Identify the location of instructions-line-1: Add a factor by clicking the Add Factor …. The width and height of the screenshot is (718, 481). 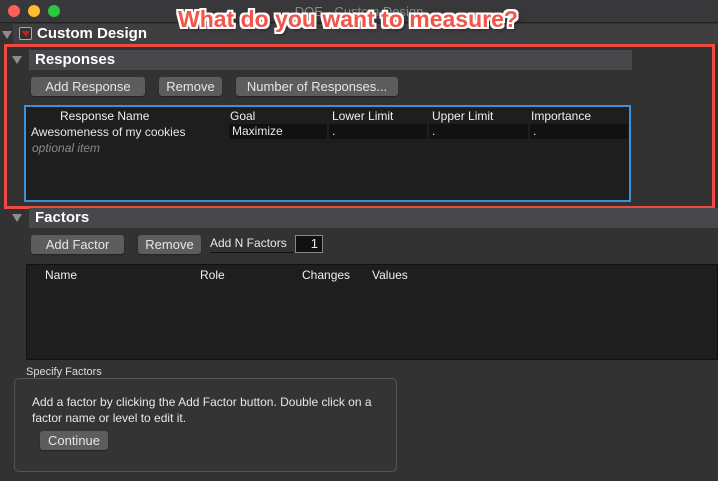
(202, 402).